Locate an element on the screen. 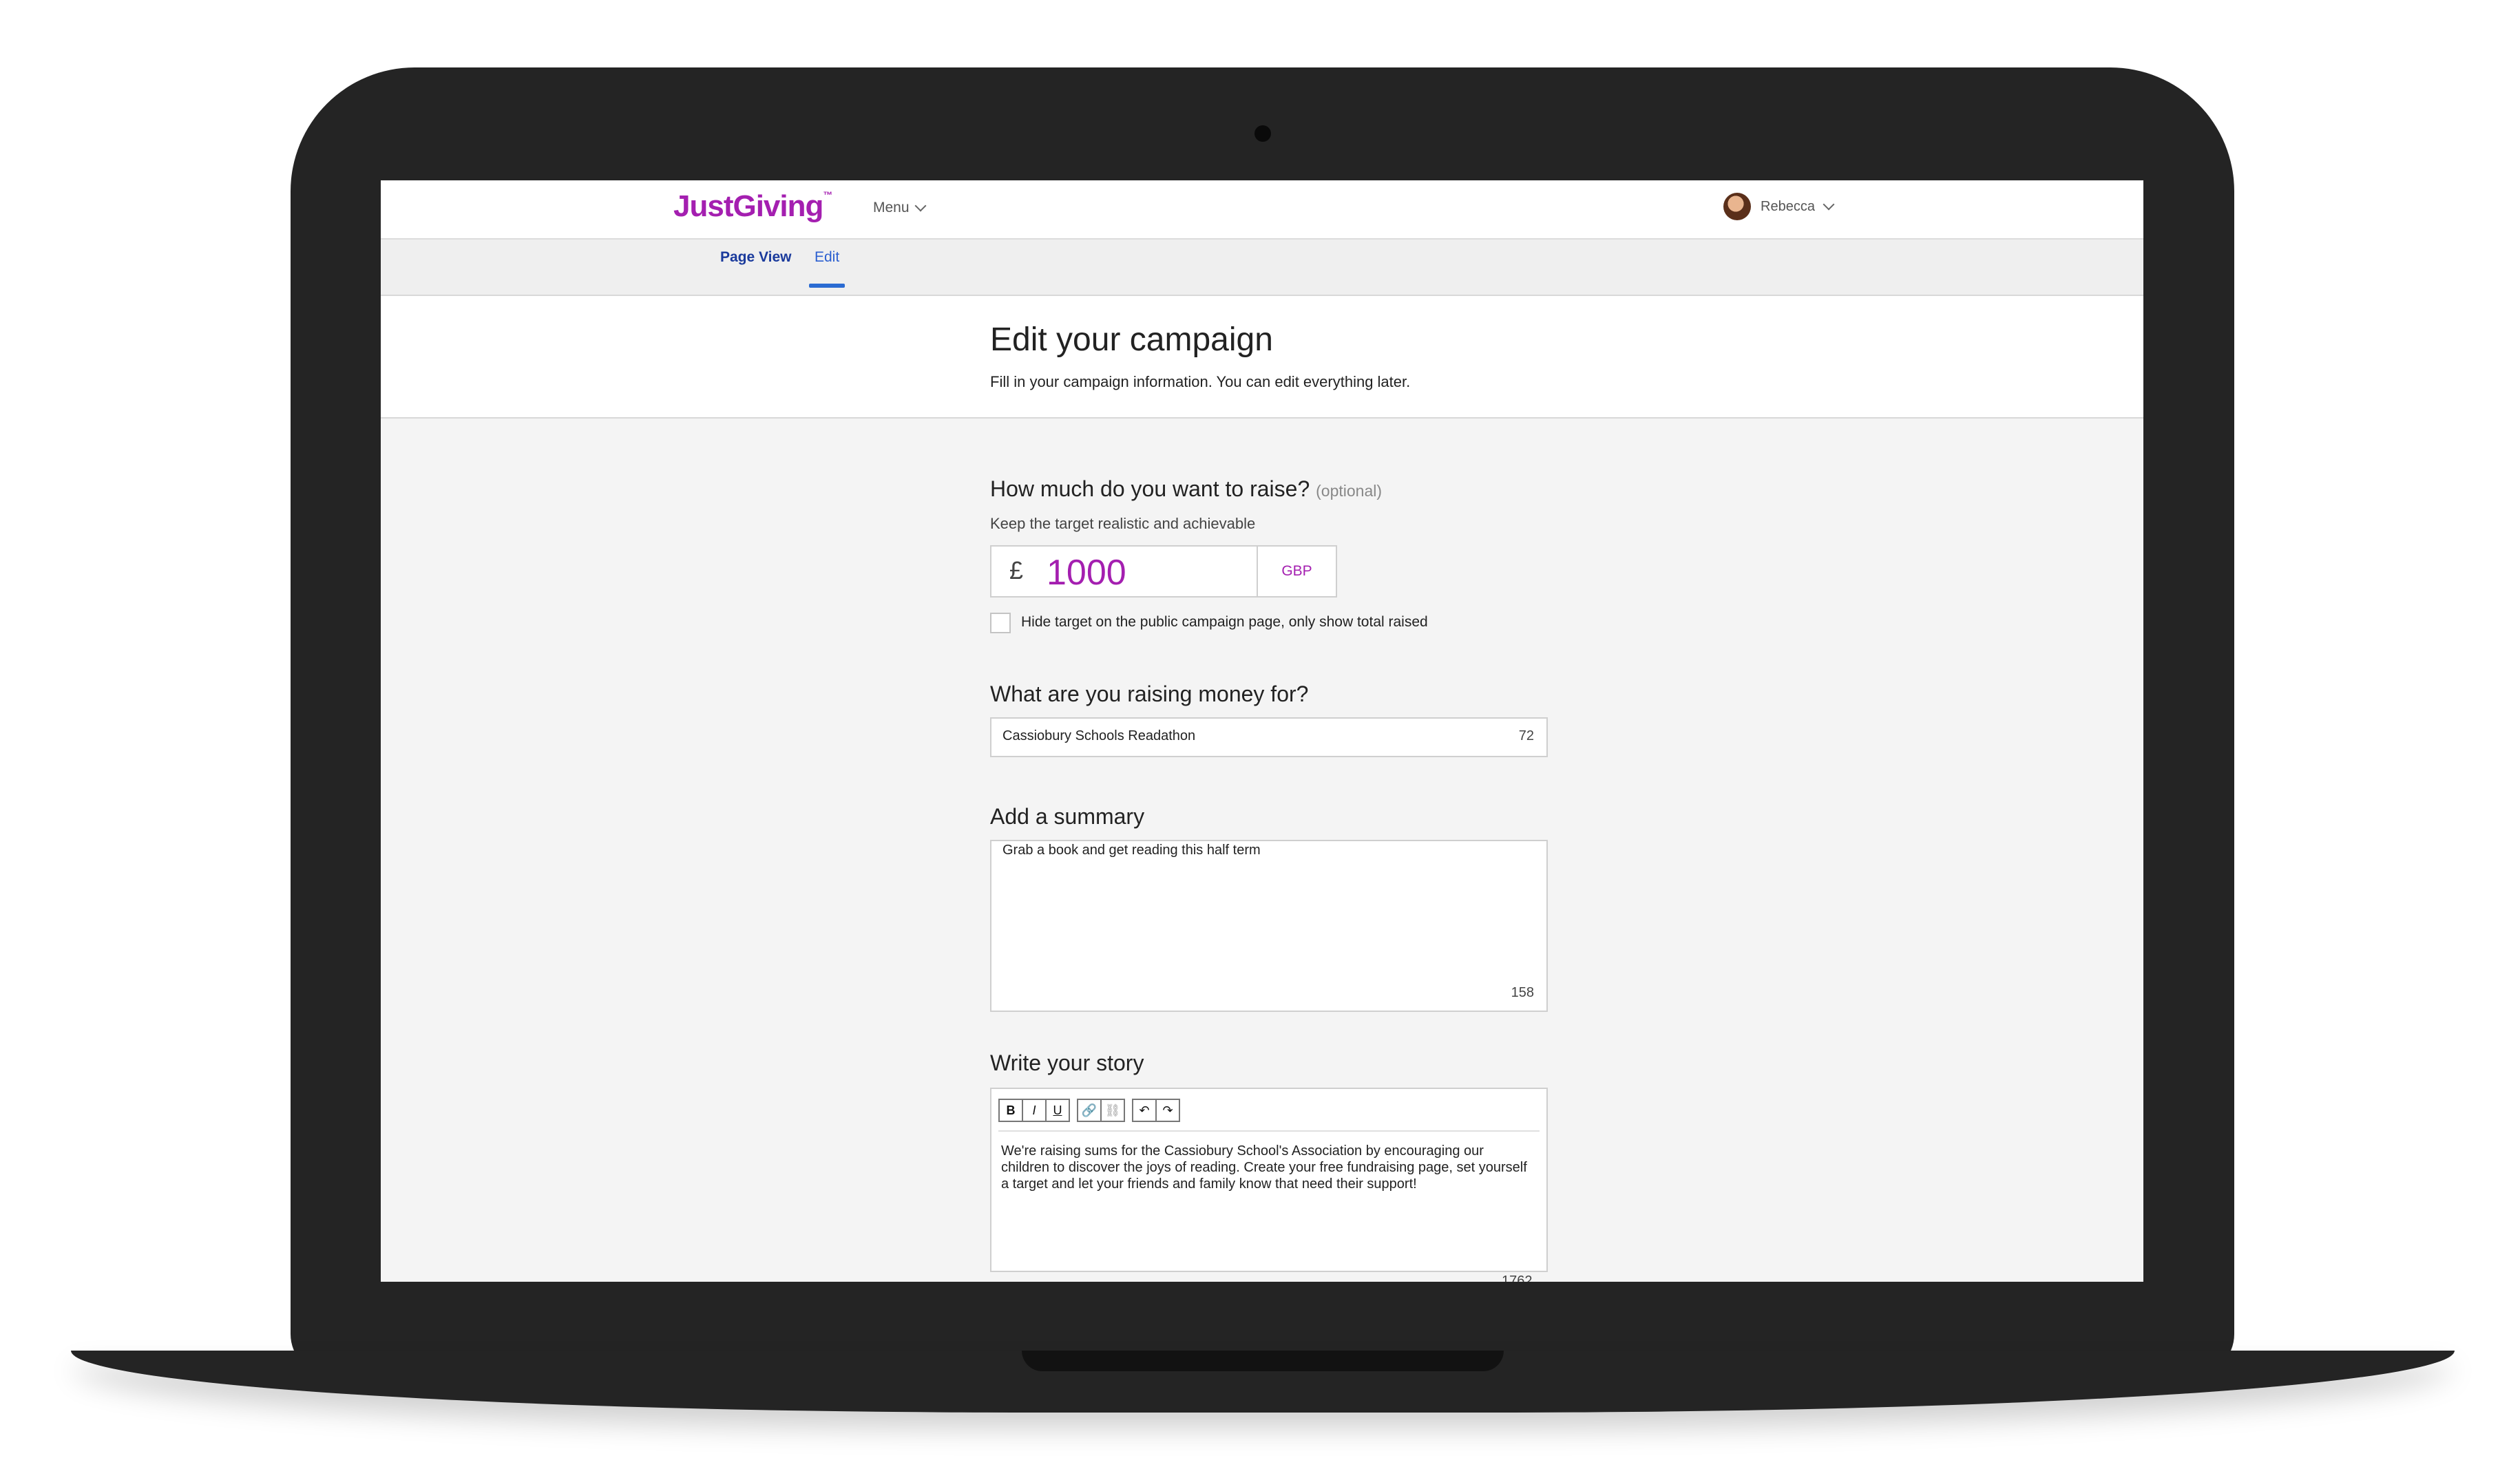 This screenshot has height=1480, width=2520. purpose-char-counter: 72 is located at coordinates (1526, 735).